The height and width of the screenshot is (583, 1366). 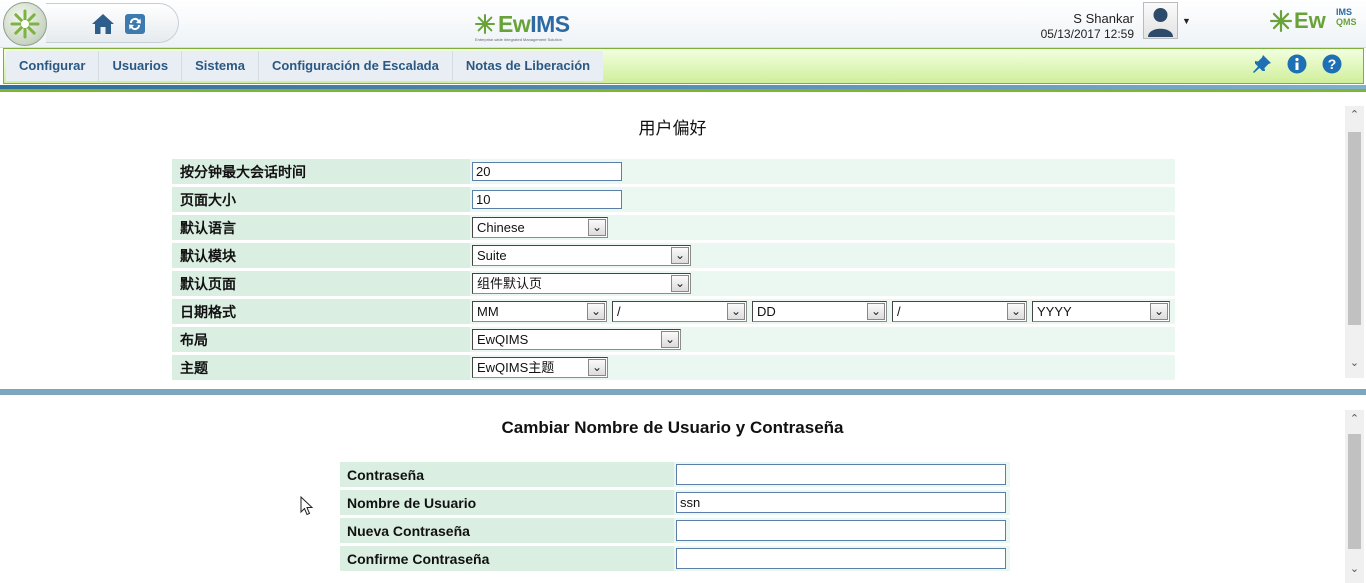 I want to click on pref-value-language-cell: Chinese ⌄, so click(x=822, y=227).